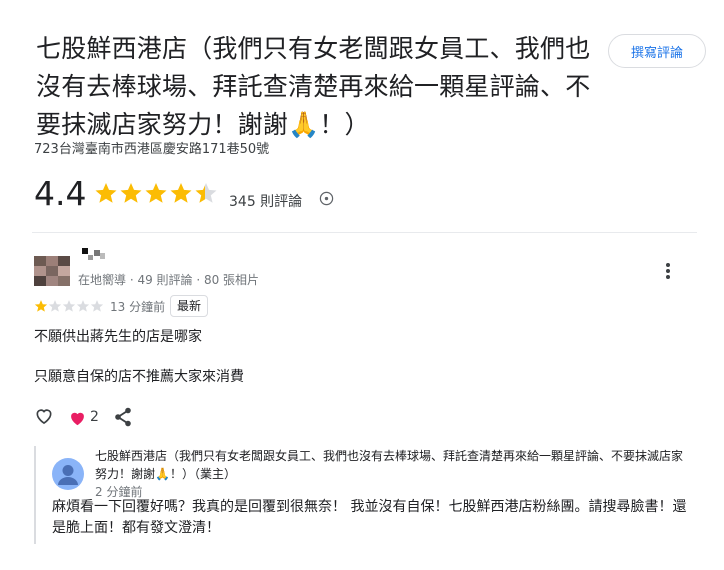  What do you see at coordinates (657, 51) in the screenshot?
I see `write-review-button: 撰寫評論` at bounding box center [657, 51].